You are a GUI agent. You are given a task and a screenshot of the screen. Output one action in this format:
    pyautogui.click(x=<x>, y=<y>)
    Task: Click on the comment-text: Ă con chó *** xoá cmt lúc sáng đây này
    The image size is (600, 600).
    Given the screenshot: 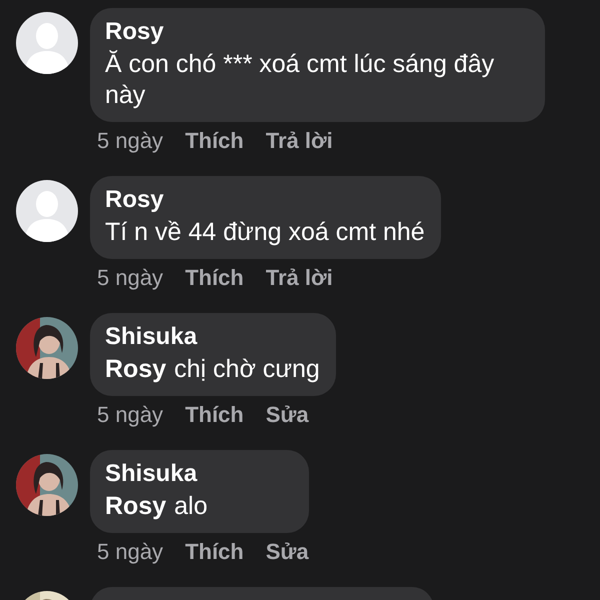 What is the action you would take?
    pyautogui.click(x=300, y=80)
    